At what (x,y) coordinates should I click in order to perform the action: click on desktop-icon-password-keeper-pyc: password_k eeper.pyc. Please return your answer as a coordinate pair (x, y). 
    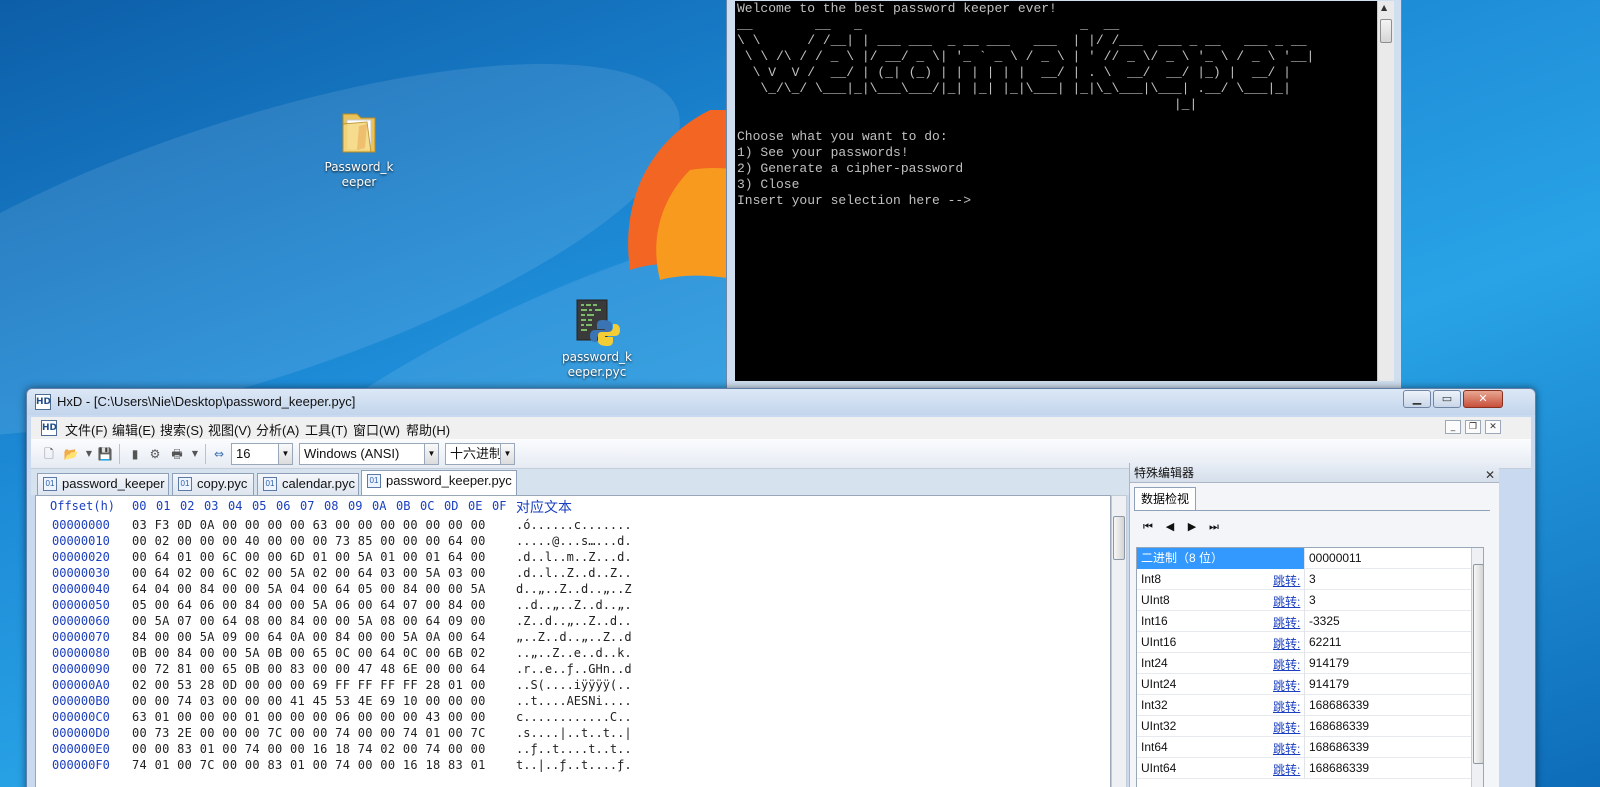
    Looking at the image, I should click on (597, 339).